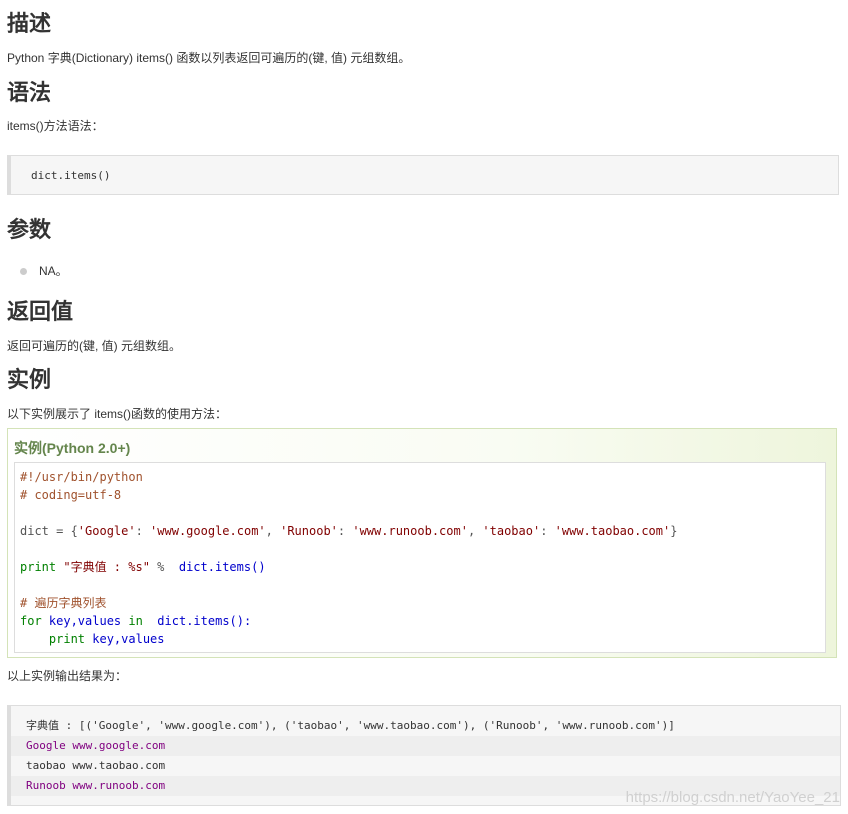  Describe the element at coordinates (81, 477) in the screenshot. I see `code-line-shebang: #!/usr/bin/python` at that location.